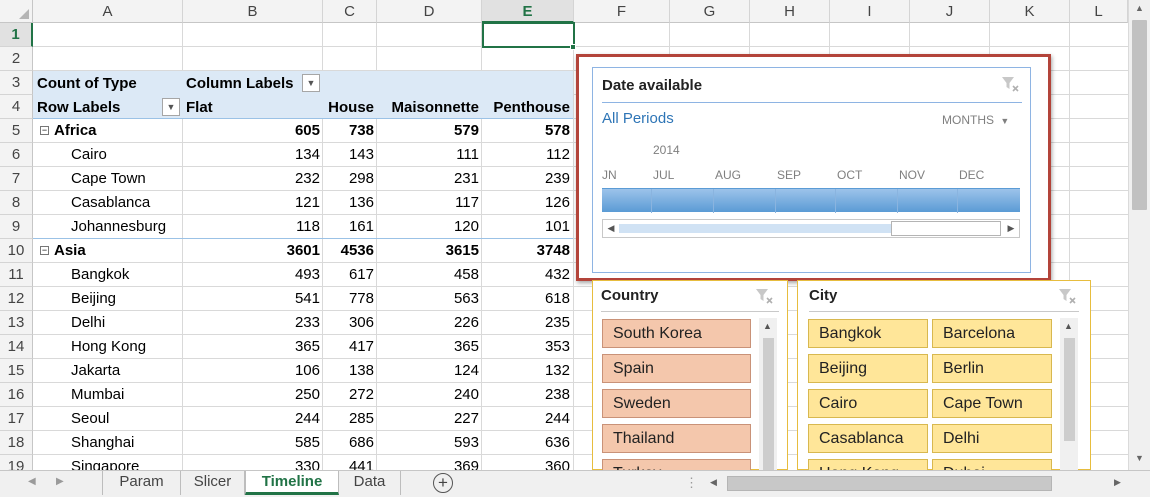 The width and height of the screenshot is (1150, 497). What do you see at coordinates (443, 483) in the screenshot?
I see `plus-circle-icon: +` at bounding box center [443, 483].